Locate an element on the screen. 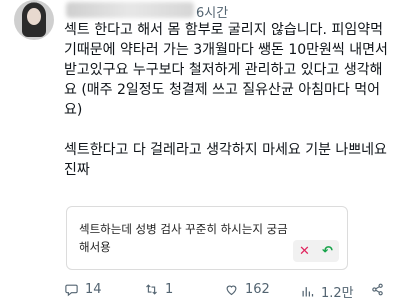  username-blurred is located at coordinates (130, 10).